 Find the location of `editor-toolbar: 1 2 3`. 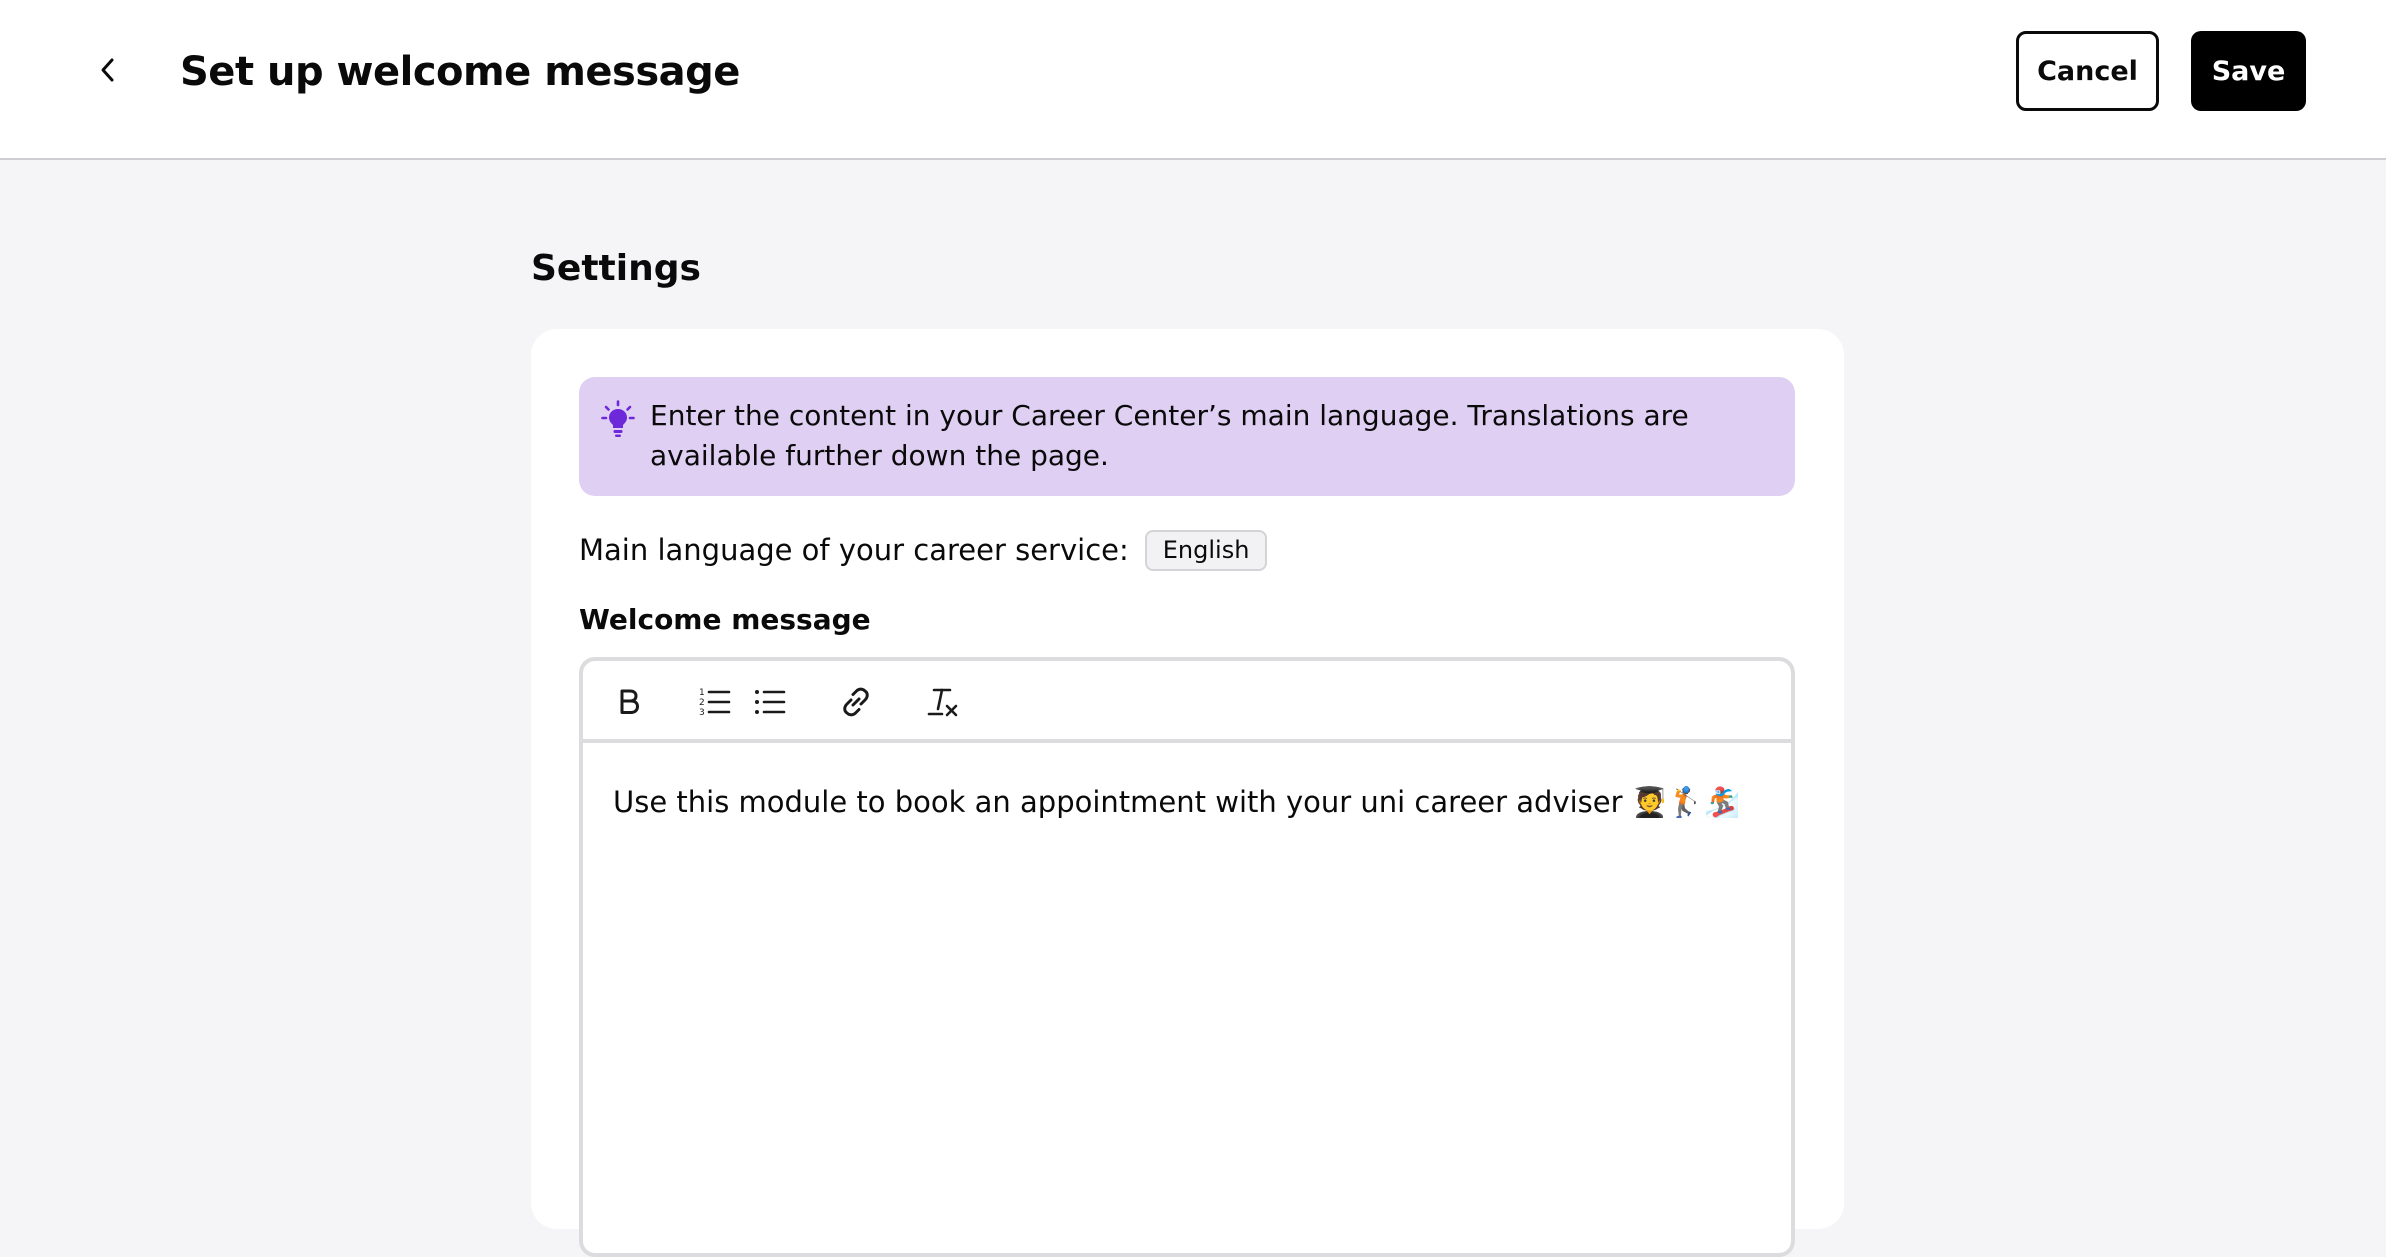

editor-toolbar: 1 2 3 is located at coordinates (1187, 702).